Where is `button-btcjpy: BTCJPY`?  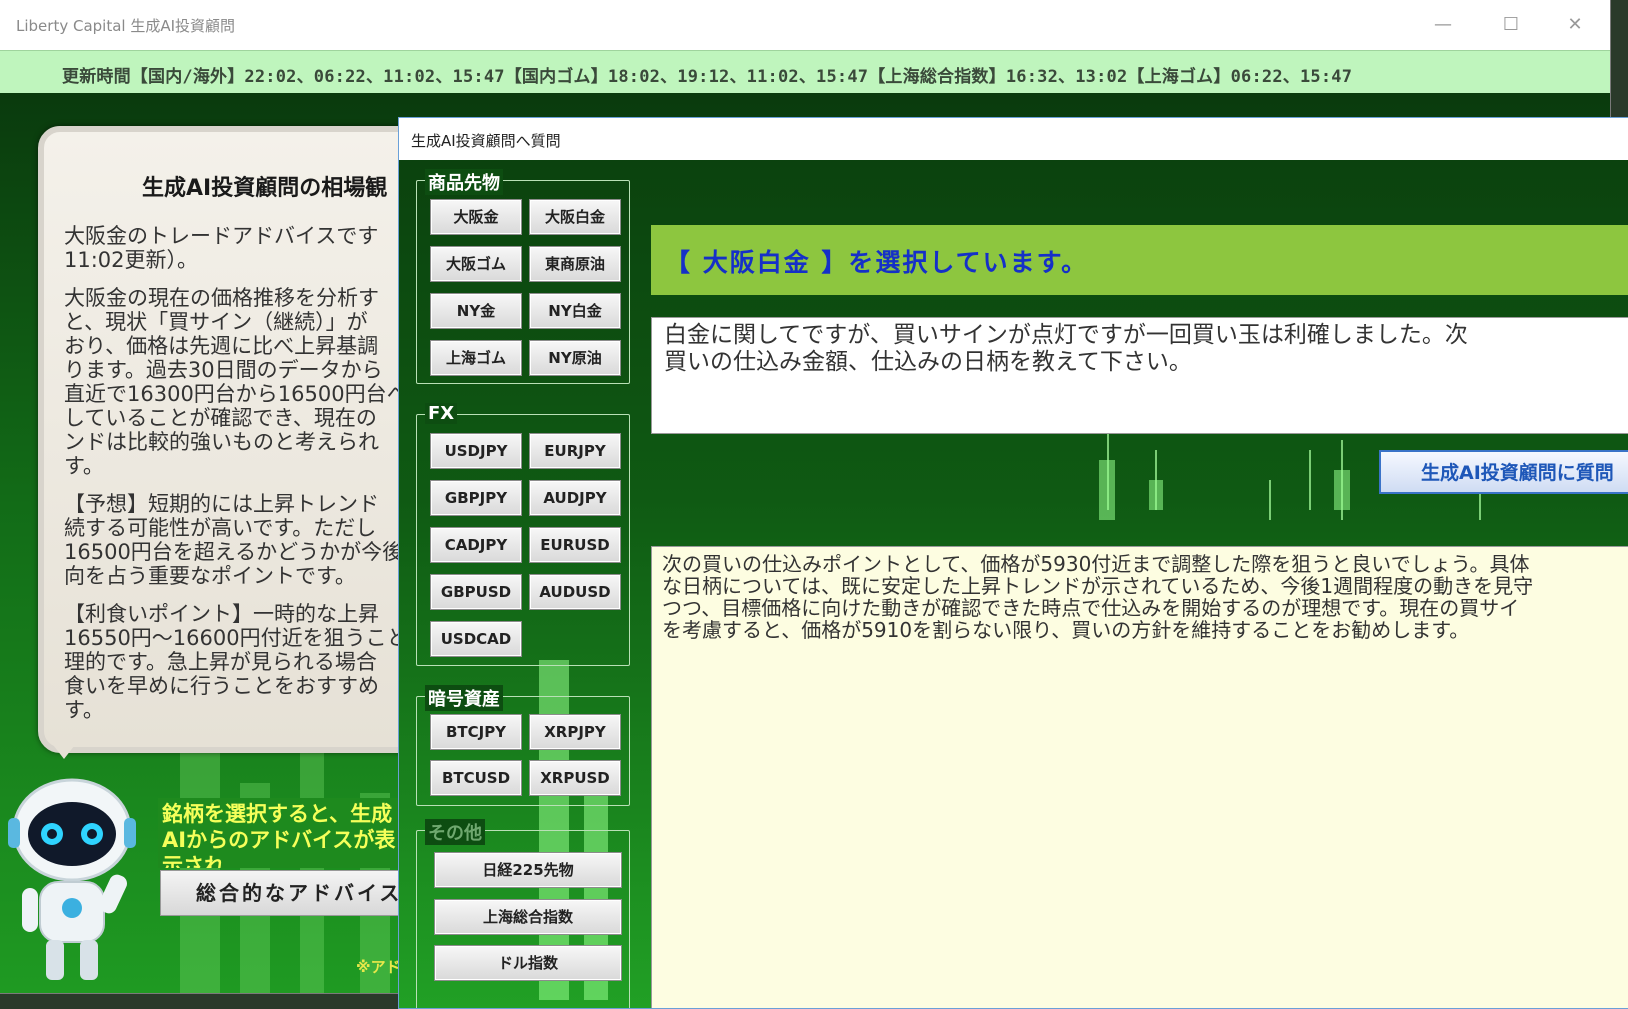
button-btcjpy: BTCJPY is located at coordinates (476, 732).